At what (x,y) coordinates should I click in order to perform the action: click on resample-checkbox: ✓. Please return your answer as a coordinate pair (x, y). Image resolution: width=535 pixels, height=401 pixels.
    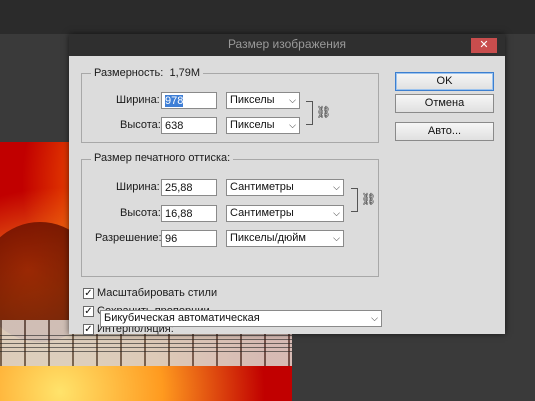
    Looking at the image, I should click on (88, 329).